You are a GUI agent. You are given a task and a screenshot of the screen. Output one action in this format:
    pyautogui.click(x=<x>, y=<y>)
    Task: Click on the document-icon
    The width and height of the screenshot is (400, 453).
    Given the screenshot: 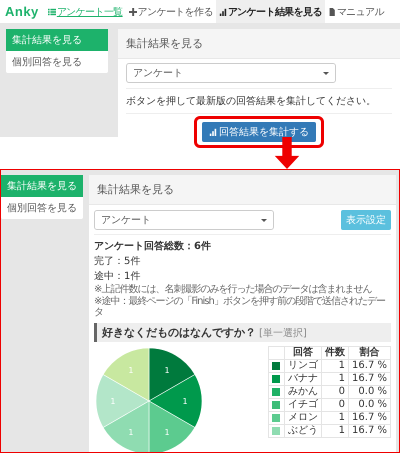 What is the action you would take?
    pyautogui.click(x=332, y=12)
    